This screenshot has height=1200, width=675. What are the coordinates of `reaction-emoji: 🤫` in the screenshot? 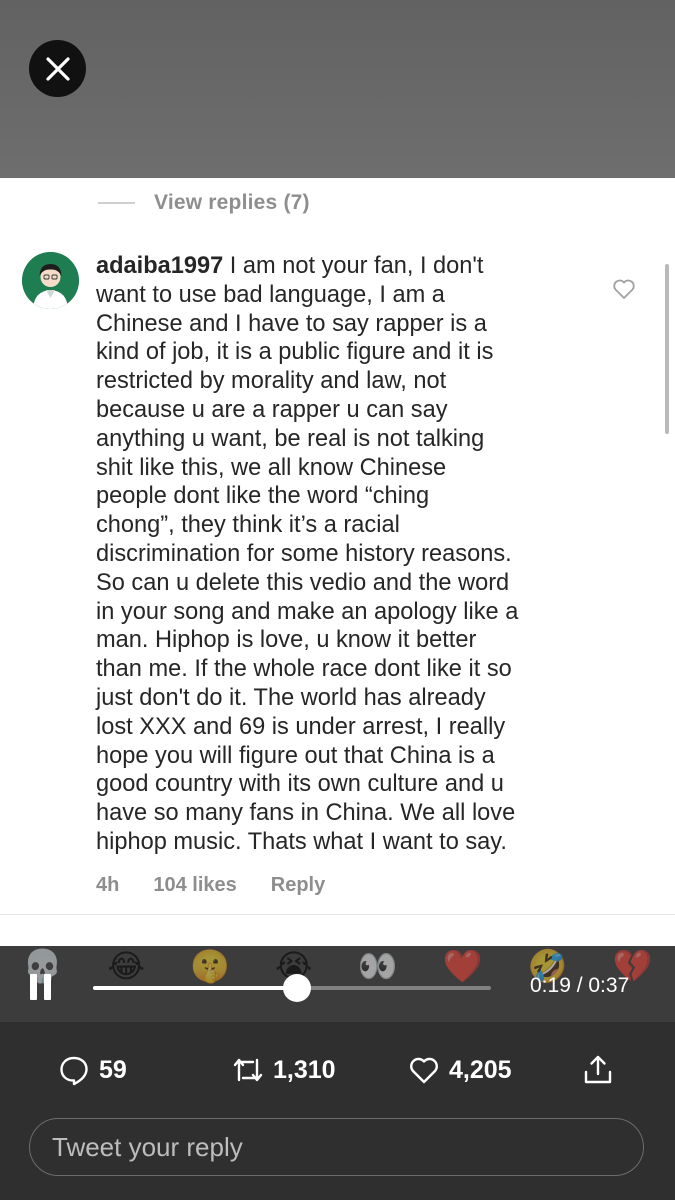 It's located at (210, 966).